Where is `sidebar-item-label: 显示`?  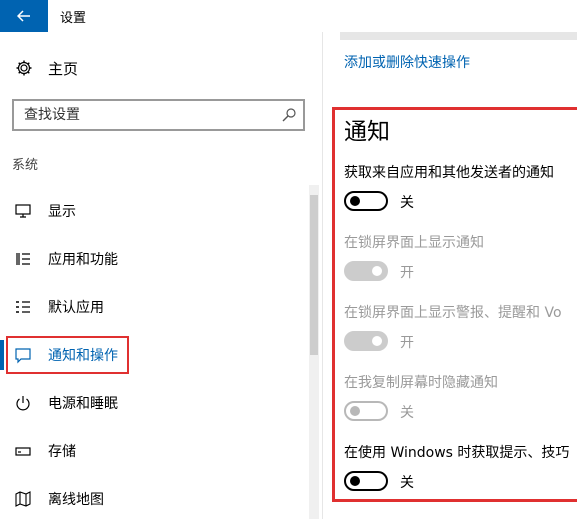
sidebar-item-label: 显示 is located at coordinates (62, 212).